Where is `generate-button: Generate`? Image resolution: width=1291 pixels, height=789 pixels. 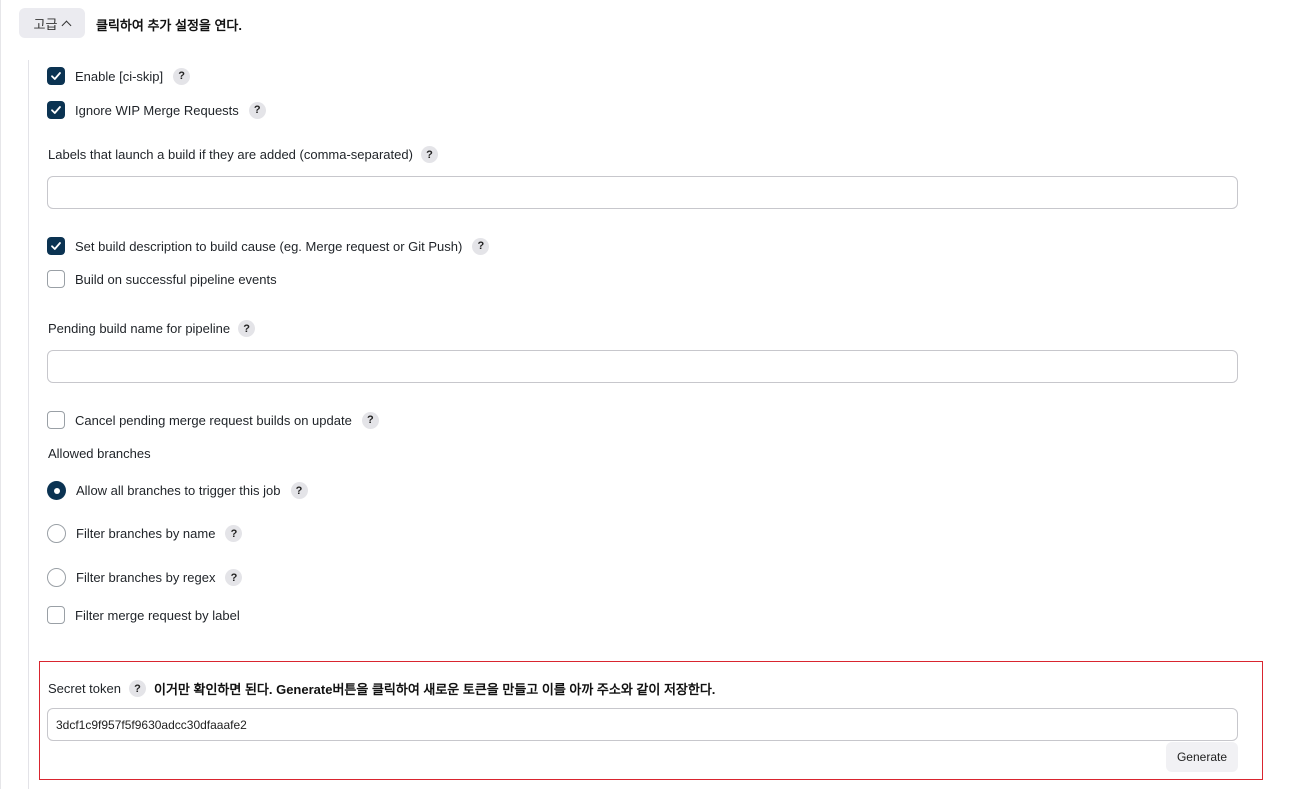 generate-button: Generate is located at coordinates (1202, 757).